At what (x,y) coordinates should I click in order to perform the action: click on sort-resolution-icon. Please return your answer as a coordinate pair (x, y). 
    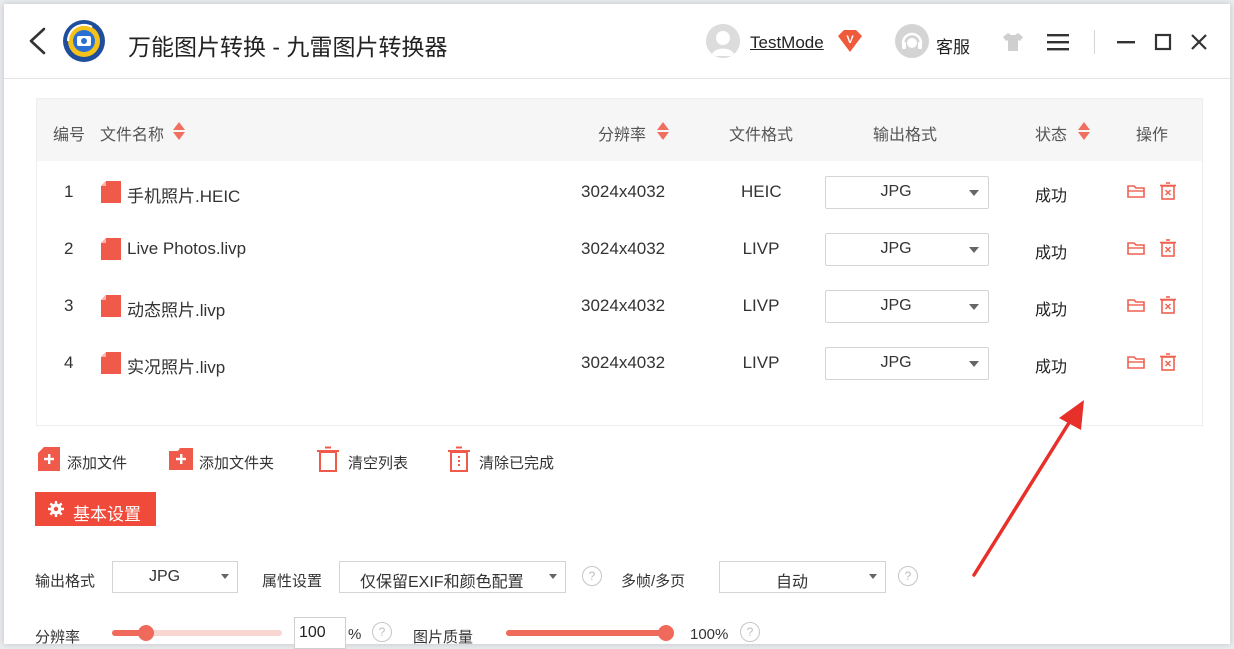
    Looking at the image, I should click on (663, 131).